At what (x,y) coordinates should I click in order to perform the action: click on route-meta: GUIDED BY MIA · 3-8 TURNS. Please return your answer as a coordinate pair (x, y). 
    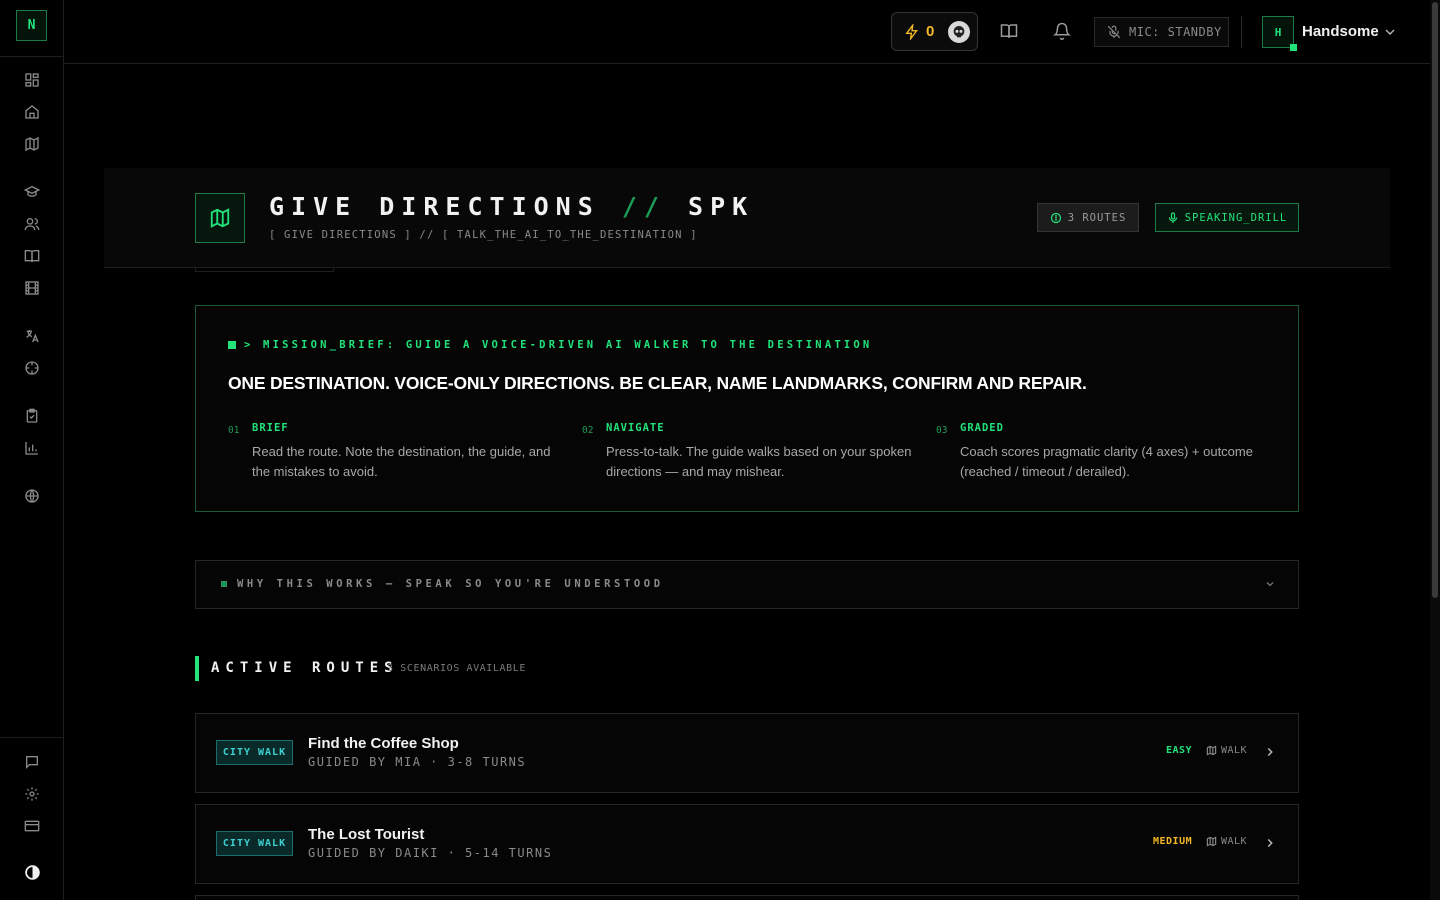
    Looking at the image, I should click on (417, 762).